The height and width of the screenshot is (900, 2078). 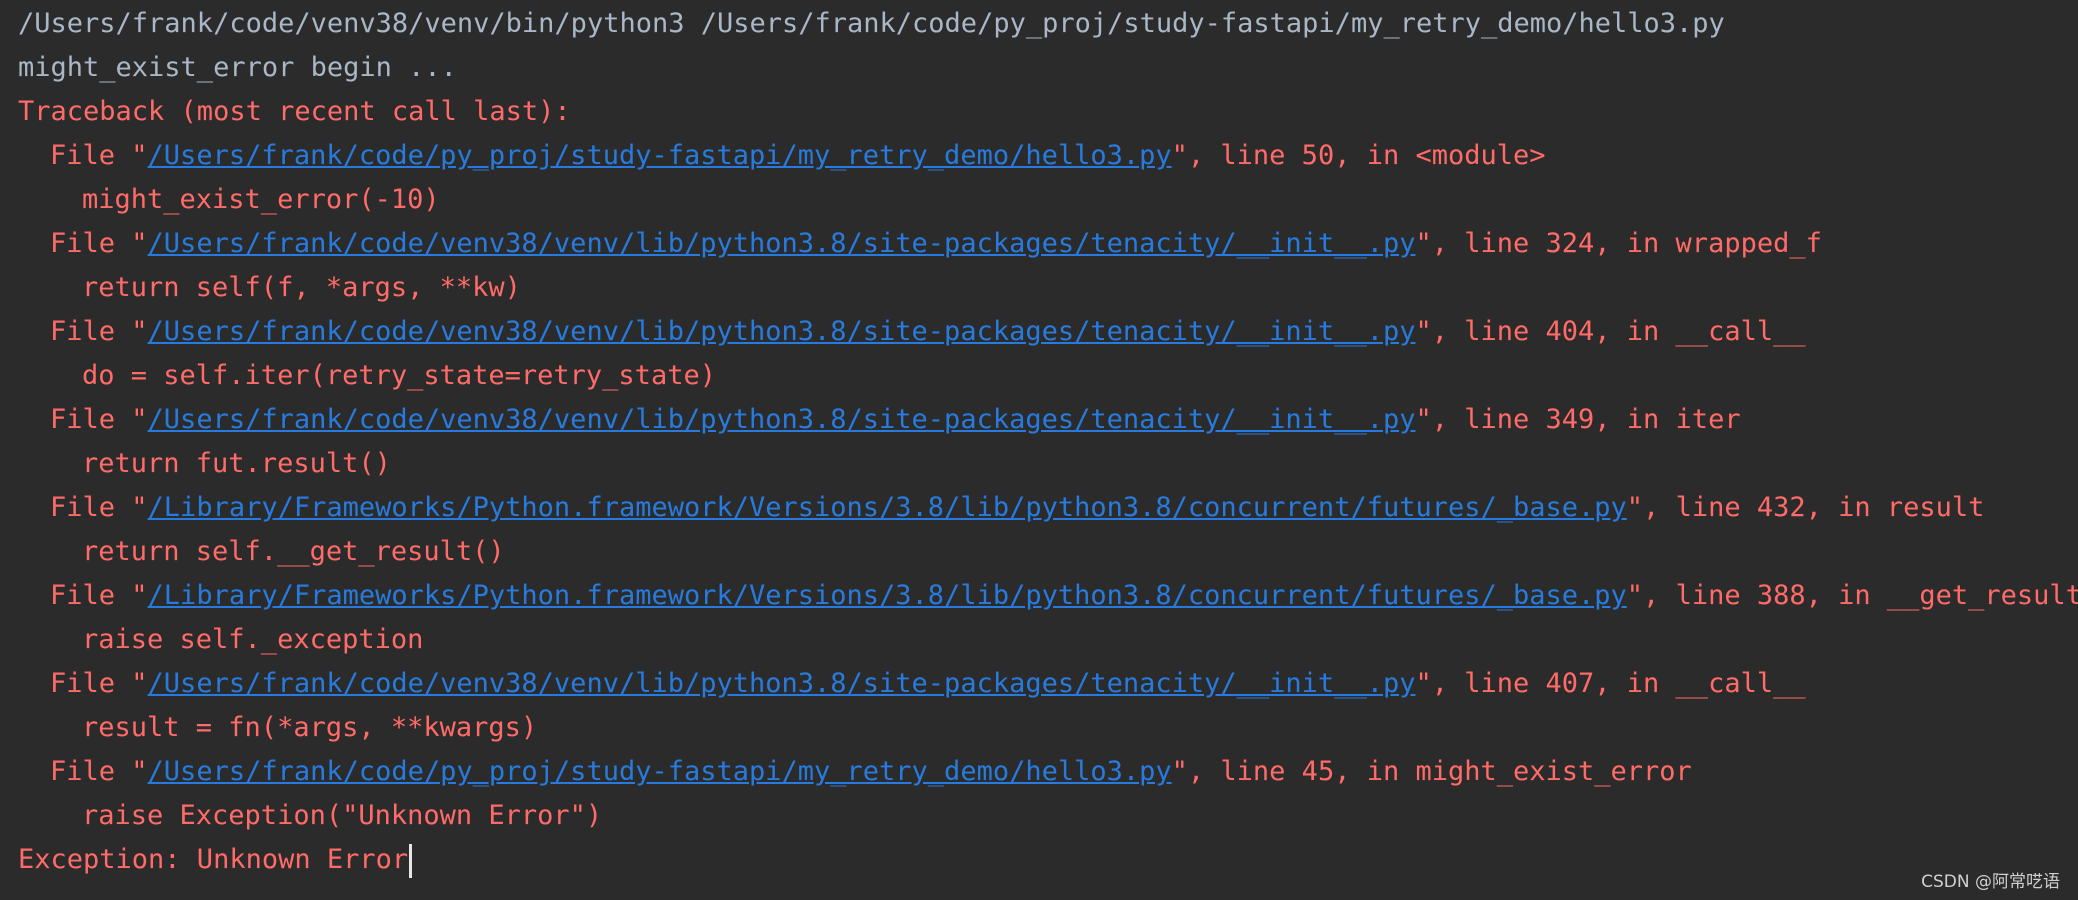 What do you see at coordinates (293, 551) in the screenshot?
I see `traceback-frame-code: return self.__get_result()` at bounding box center [293, 551].